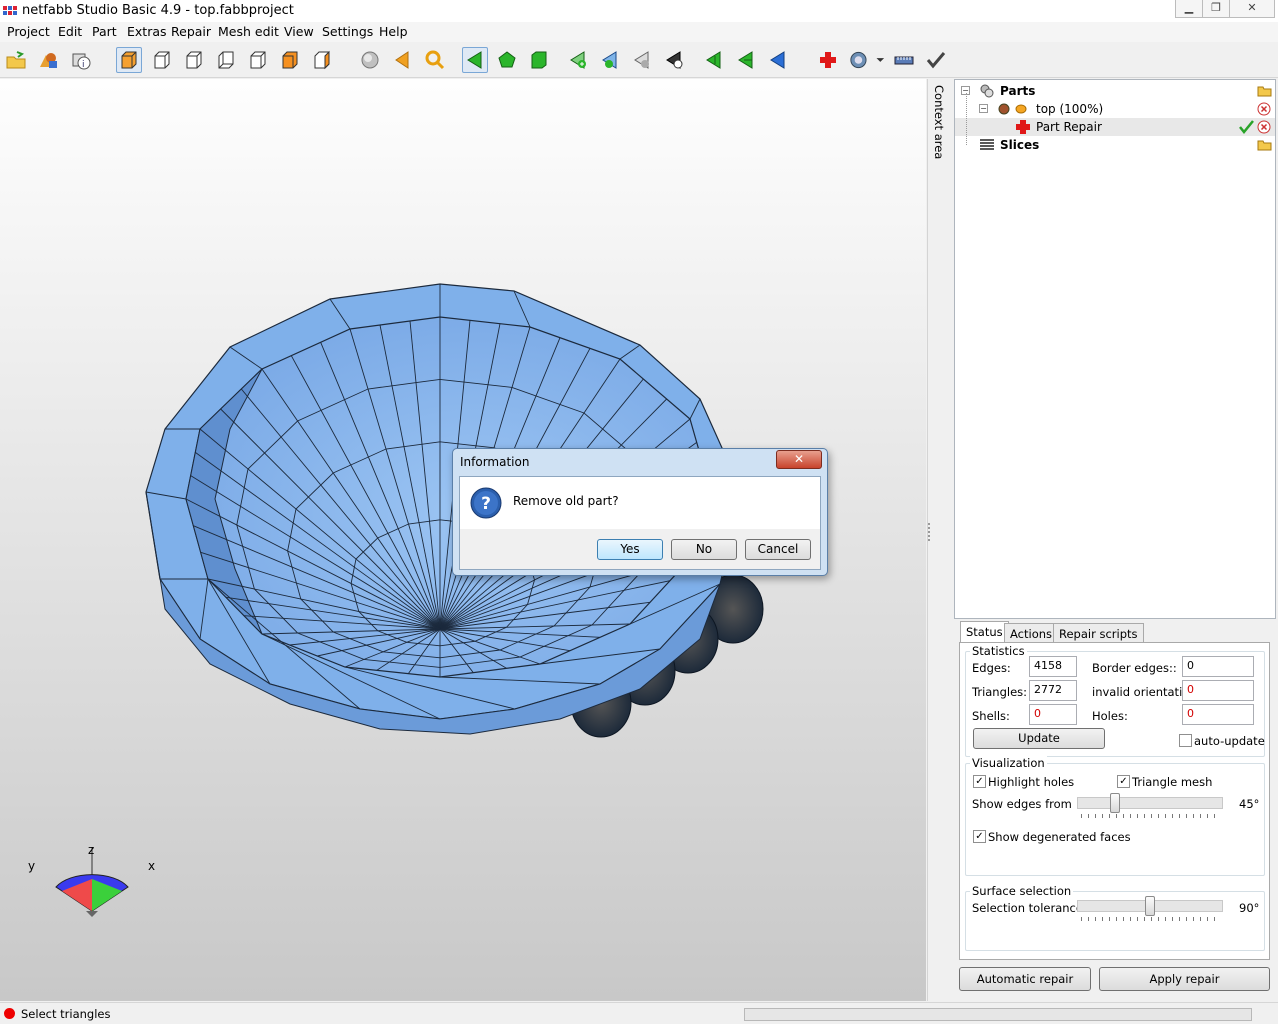 The height and width of the screenshot is (1024, 1278). What do you see at coordinates (162, 60) in the screenshot?
I see `view-front-icon` at bounding box center [162, 60].